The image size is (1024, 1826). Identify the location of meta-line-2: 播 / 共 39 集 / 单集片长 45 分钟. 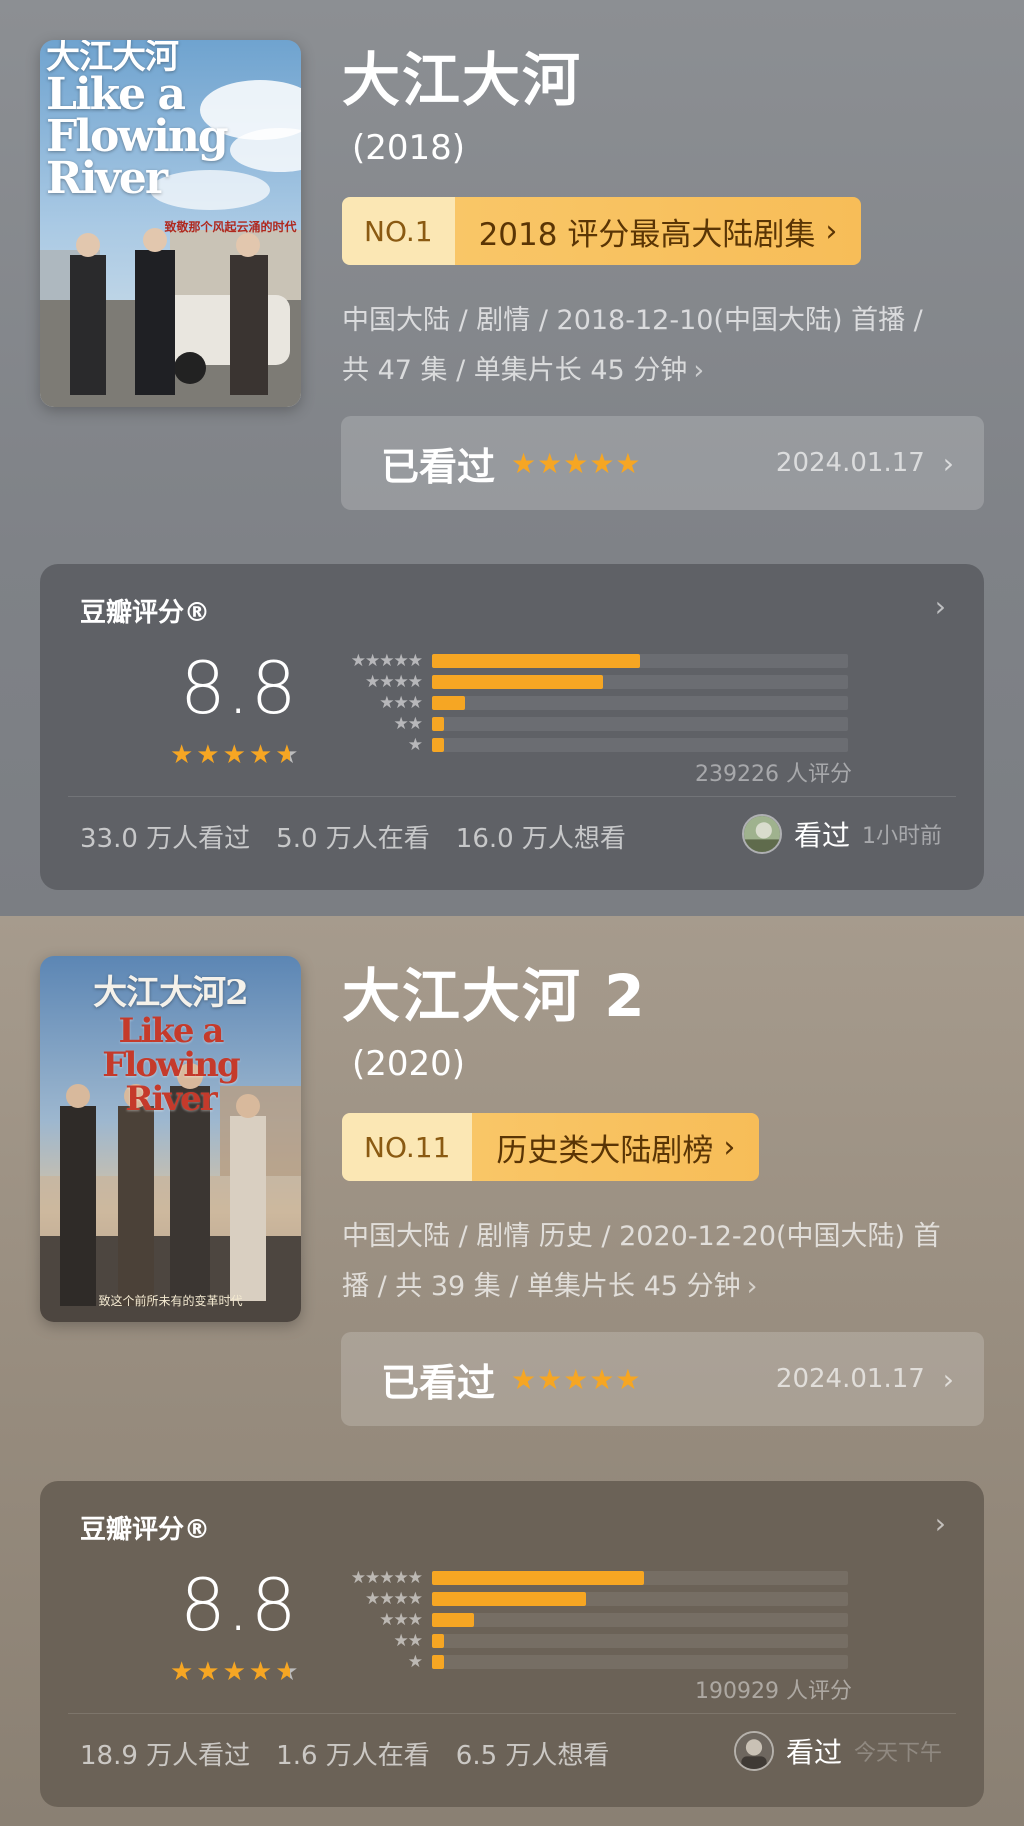
(541, 1286).